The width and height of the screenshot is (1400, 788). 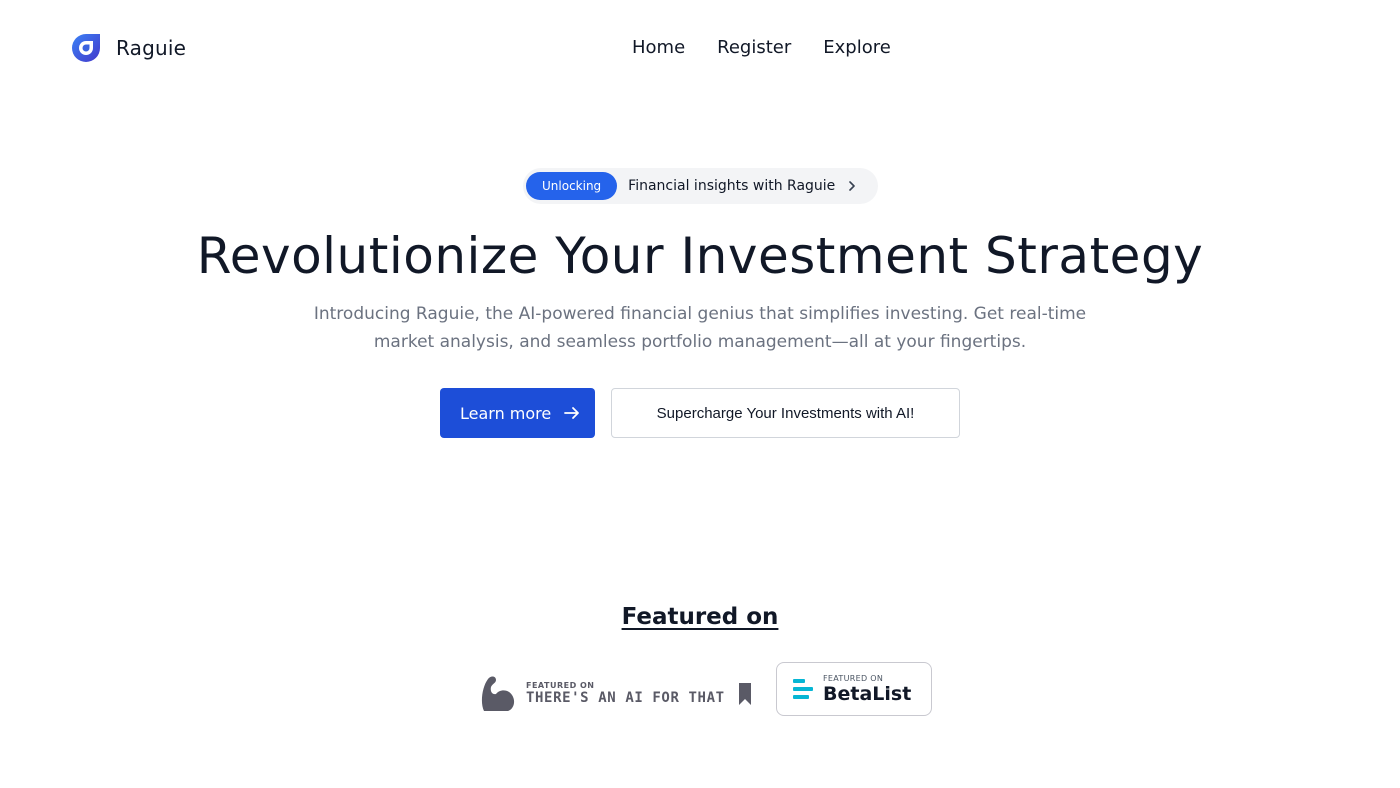 I want to click on announcement-badge: Unlocking, so click(x=572, y=186).